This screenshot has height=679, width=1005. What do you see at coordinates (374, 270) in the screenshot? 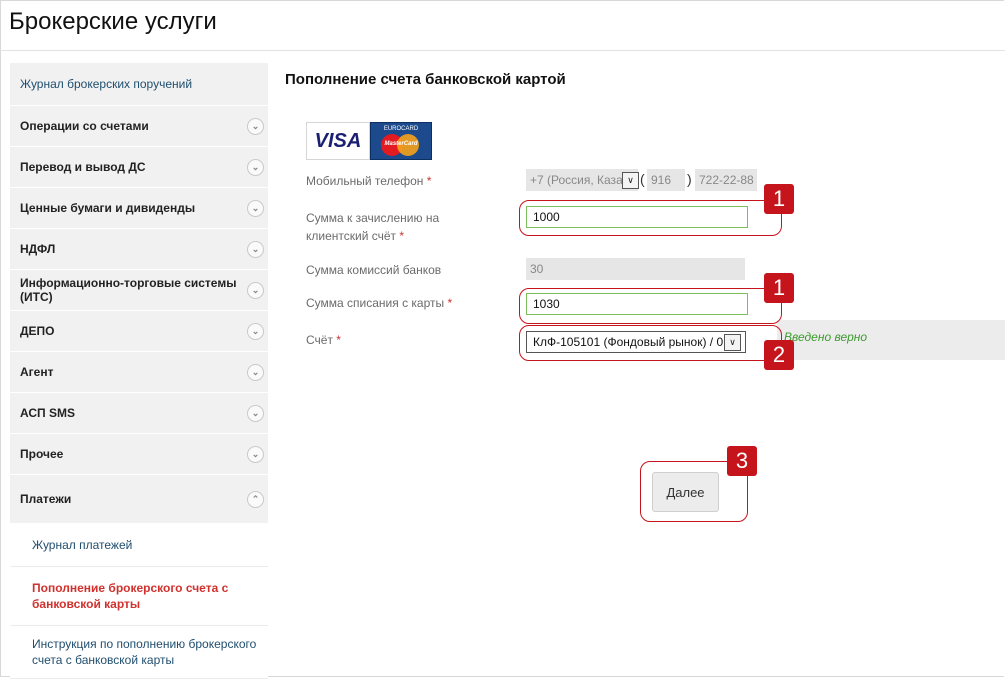
I see `bank-fee-label: Сумма комиссий банков` at bounding box center [374, 270].